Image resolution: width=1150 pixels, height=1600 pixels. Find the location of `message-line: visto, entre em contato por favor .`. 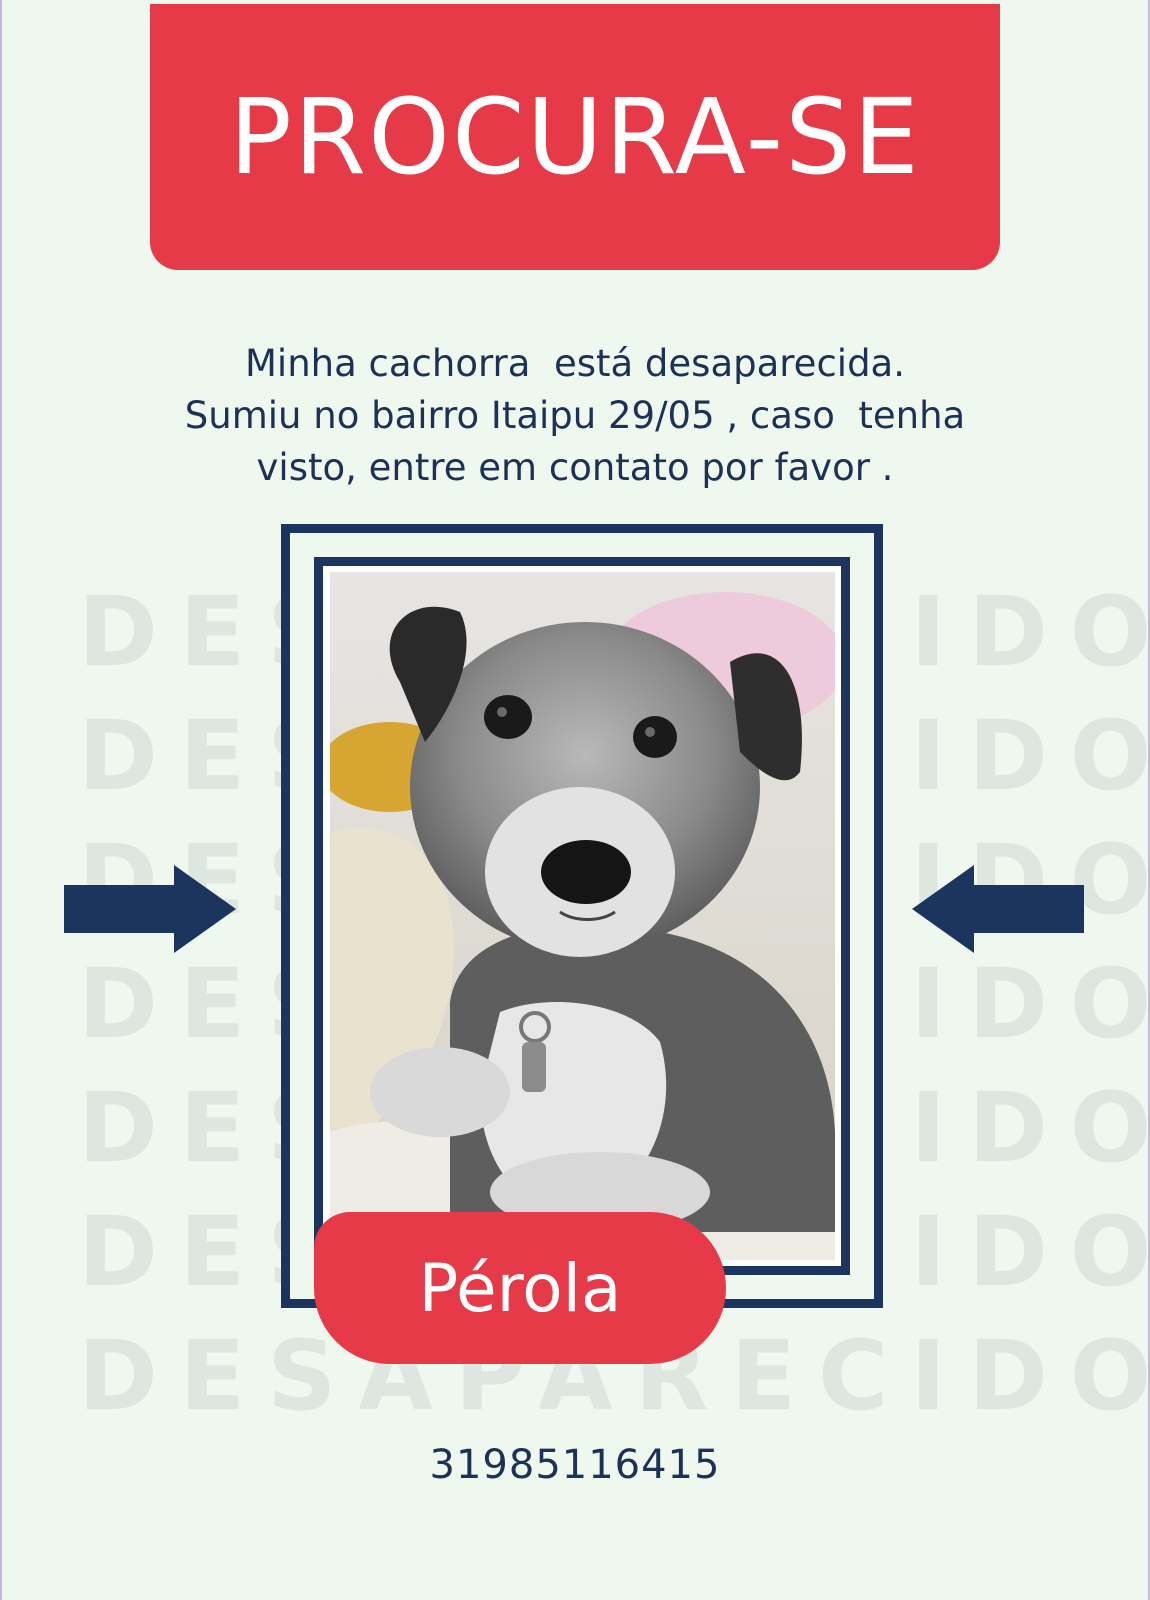

message-line: visto, entre em contato por favor . is located at coordinates (575, 467).